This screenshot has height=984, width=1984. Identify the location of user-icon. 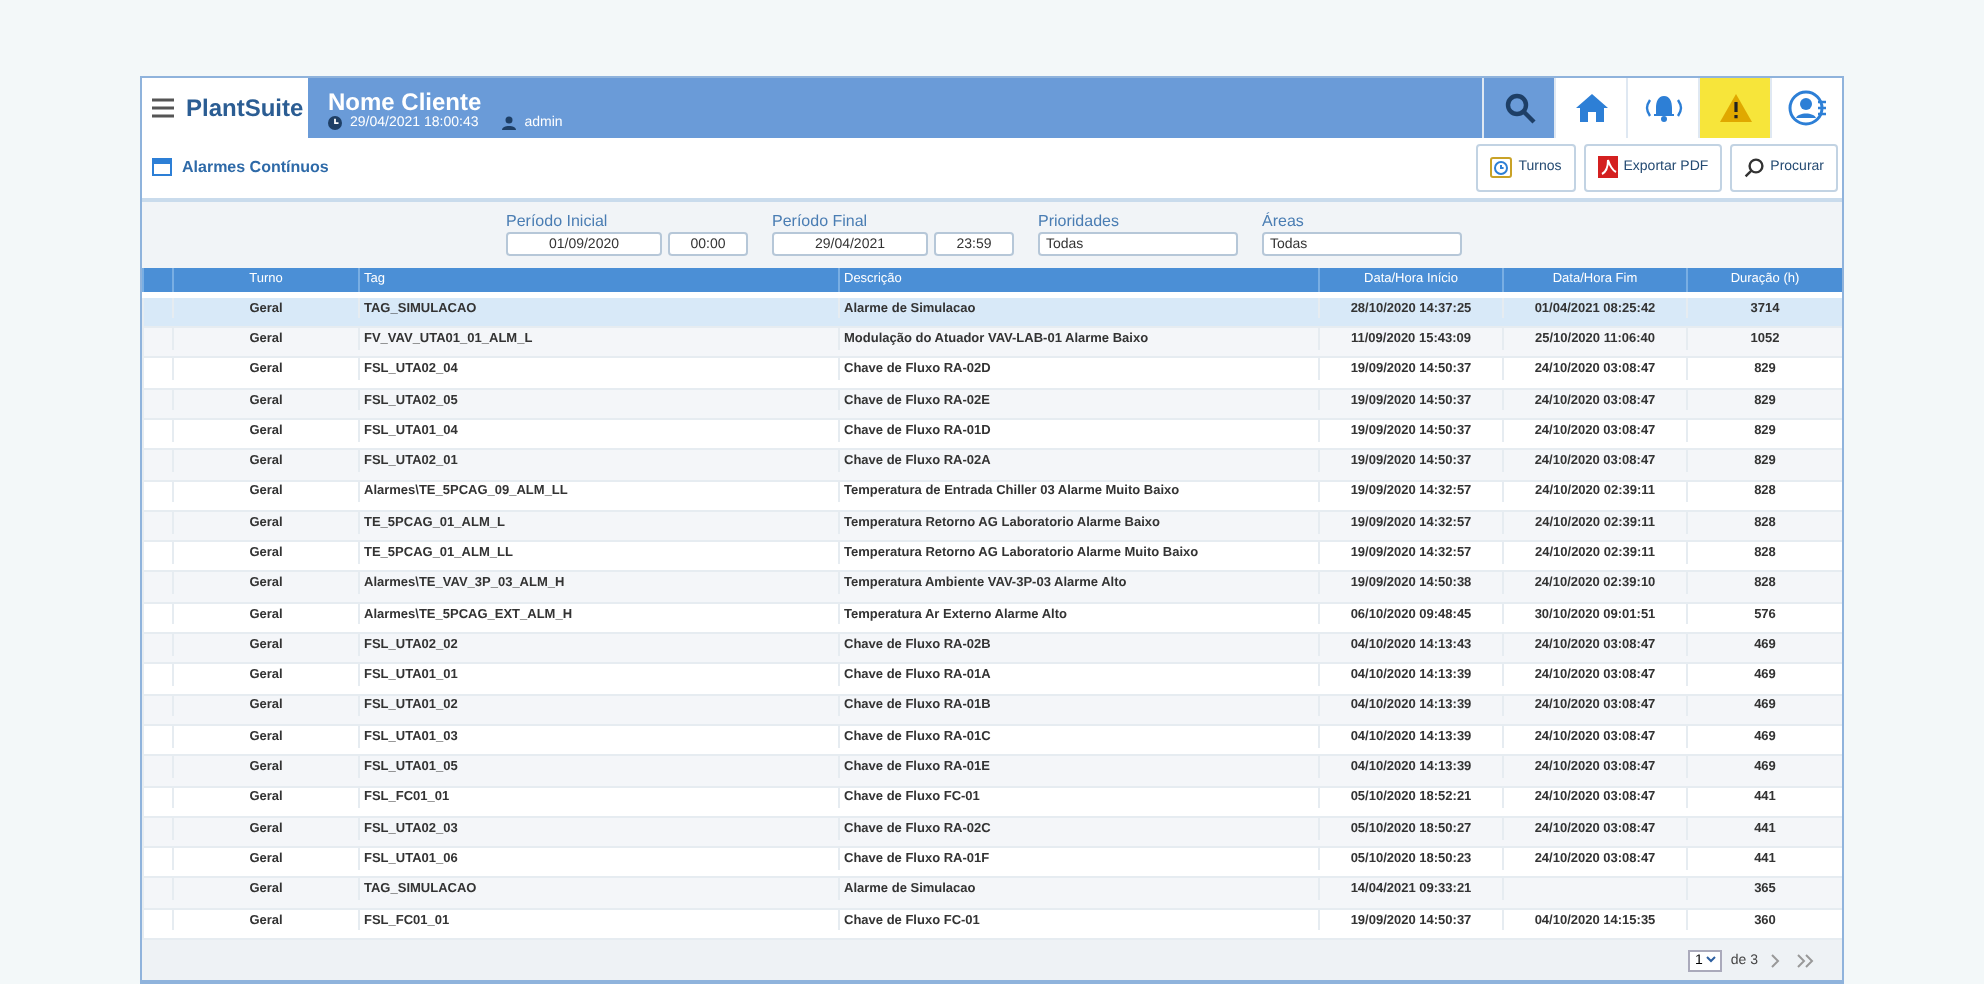
(1807, 108).